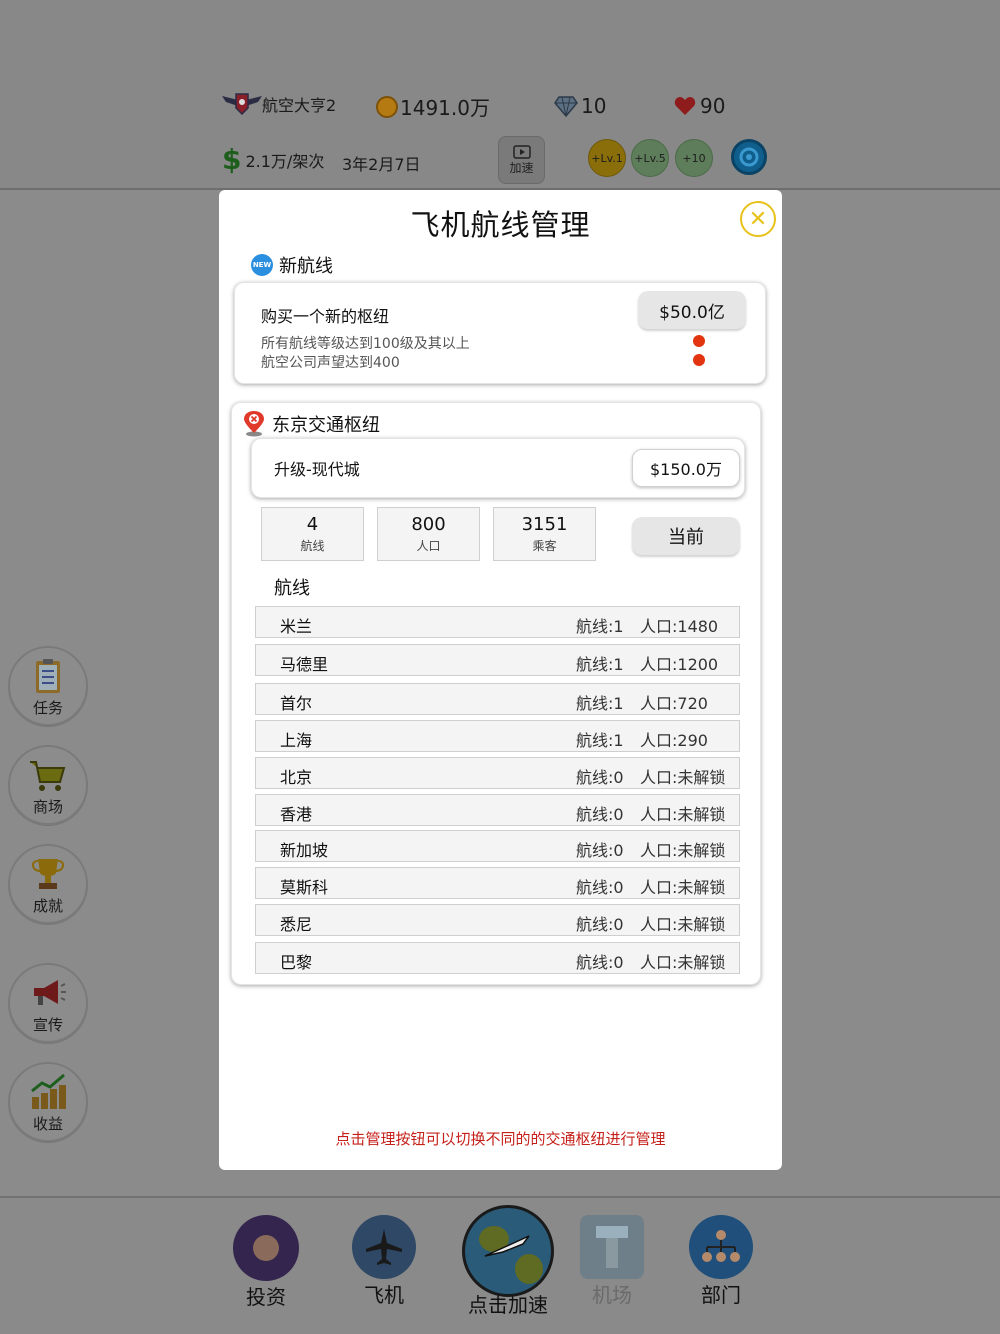 The width and height of the screenshot is (1000, 1334). I want to click on sidebar-item-achievements: 成就, so click(48, 884).